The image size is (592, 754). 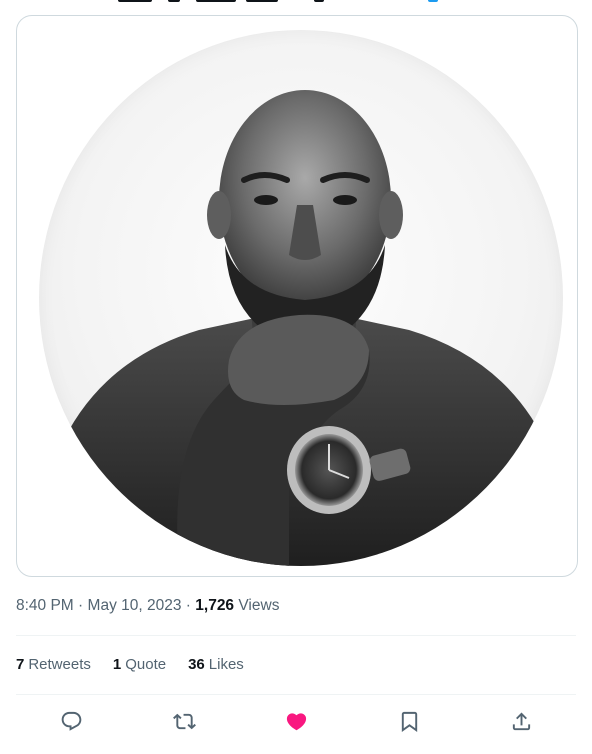 I want to click on share-icon, so click(x=521, y=720).